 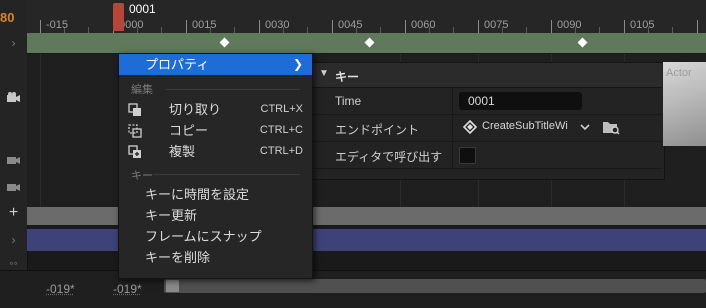 What do you see at coordinates (127, 289) in the screenshot?
I see `range-end-field: -019*` at bounding box center [127, 289].